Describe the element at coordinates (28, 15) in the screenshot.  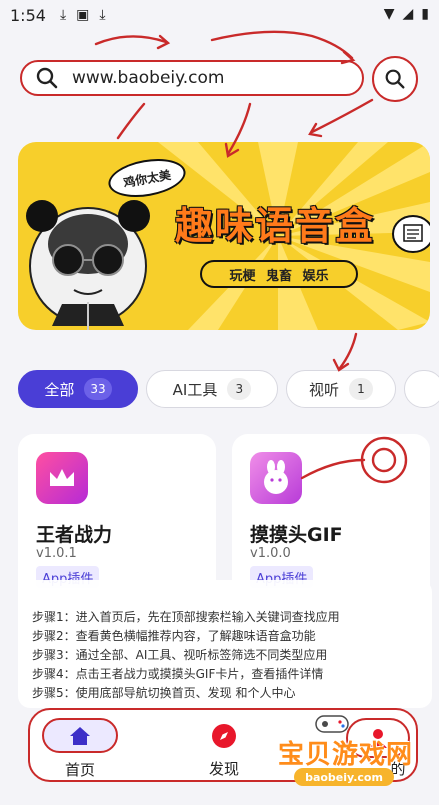
I see `status-time: 1:54` at that location.